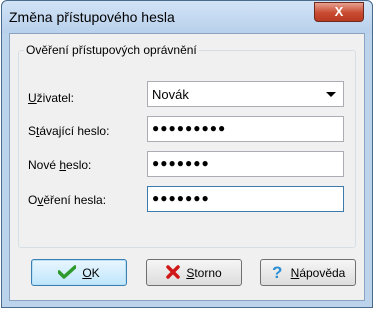 The width and height of the screenshot is (376, 311). What do you see at coordinates (245, 164) in the screenshot?
I see `new-password-field: ●●●●●●●` at bounding box center [245, 164].